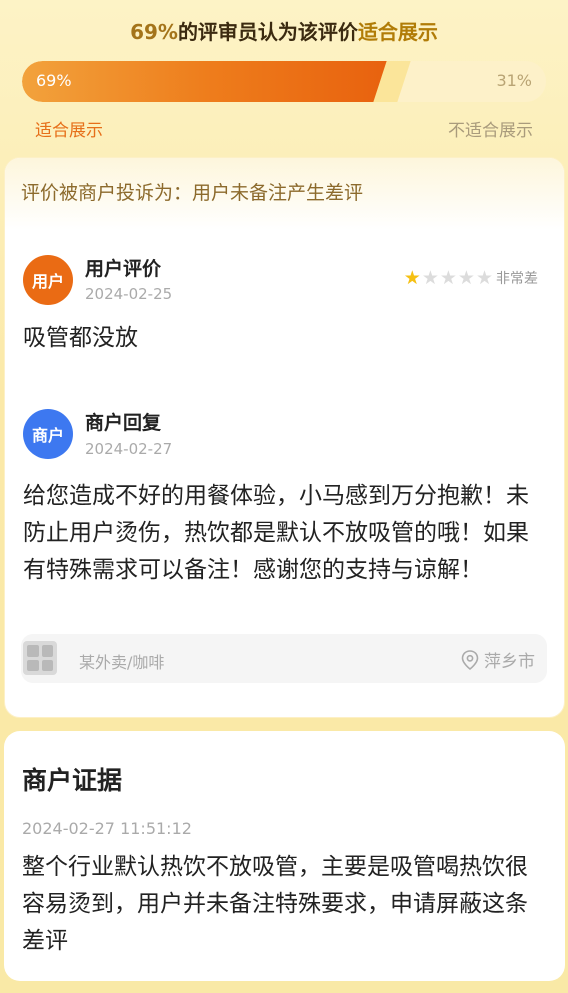 The width and height of the screenshot is (568, 993). I want to click on star-filled-icon: ★, so click(412, 277).